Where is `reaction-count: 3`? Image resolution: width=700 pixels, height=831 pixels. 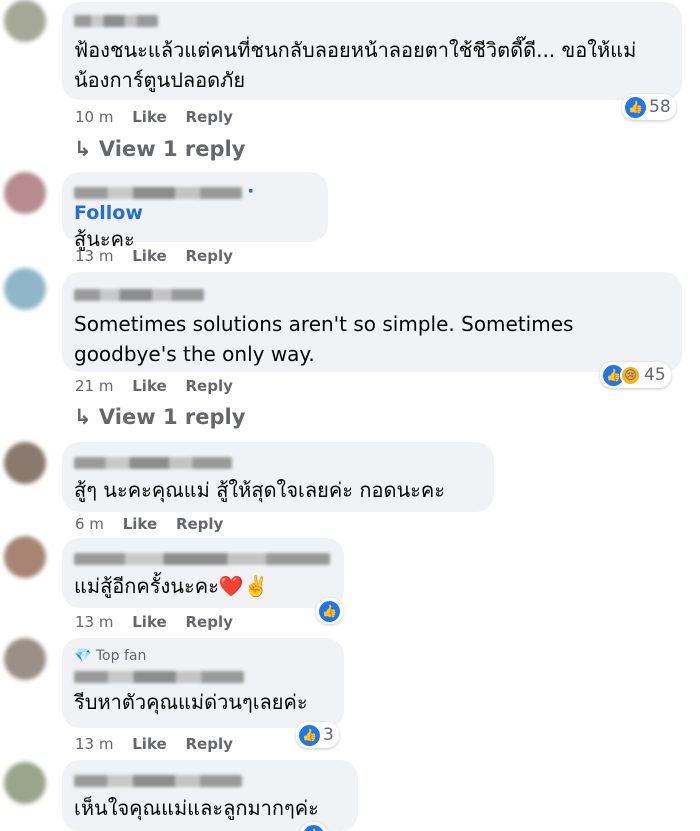 reaction-count: 3 is located at coordinates (328, 735).